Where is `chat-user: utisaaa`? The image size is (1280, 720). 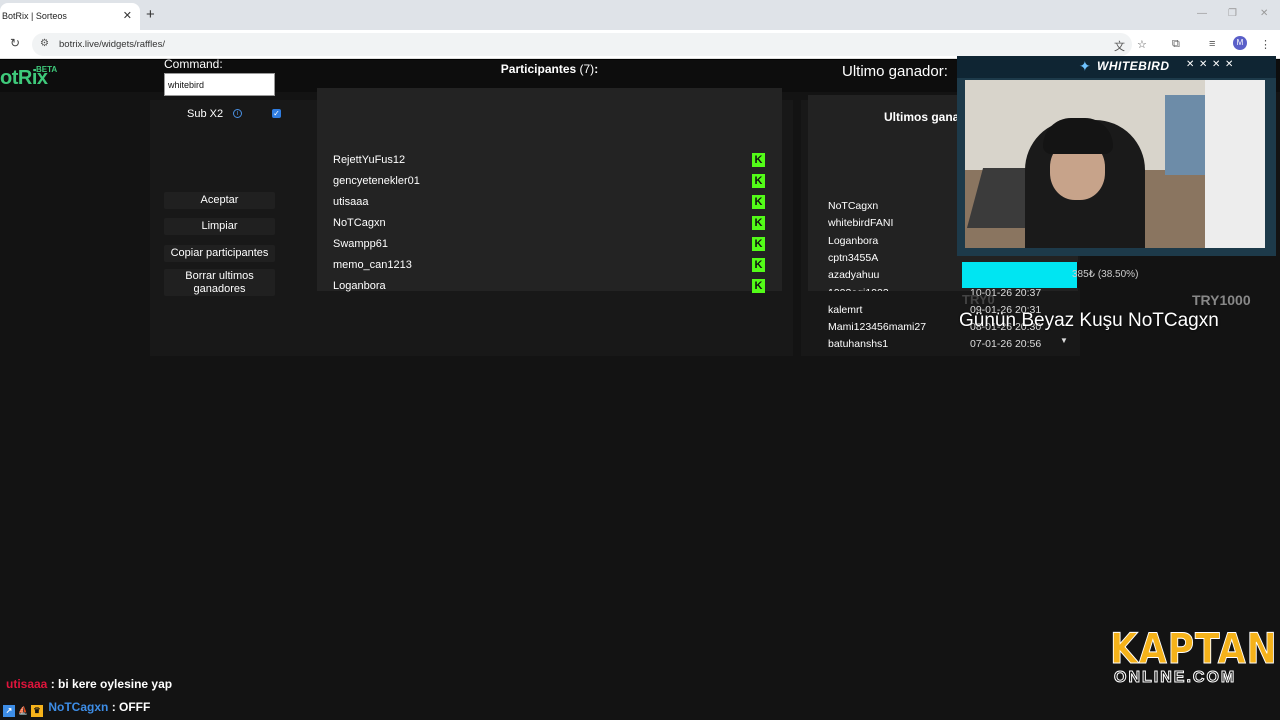 chat-user: utisaaa is located at coordinates (27, 684).